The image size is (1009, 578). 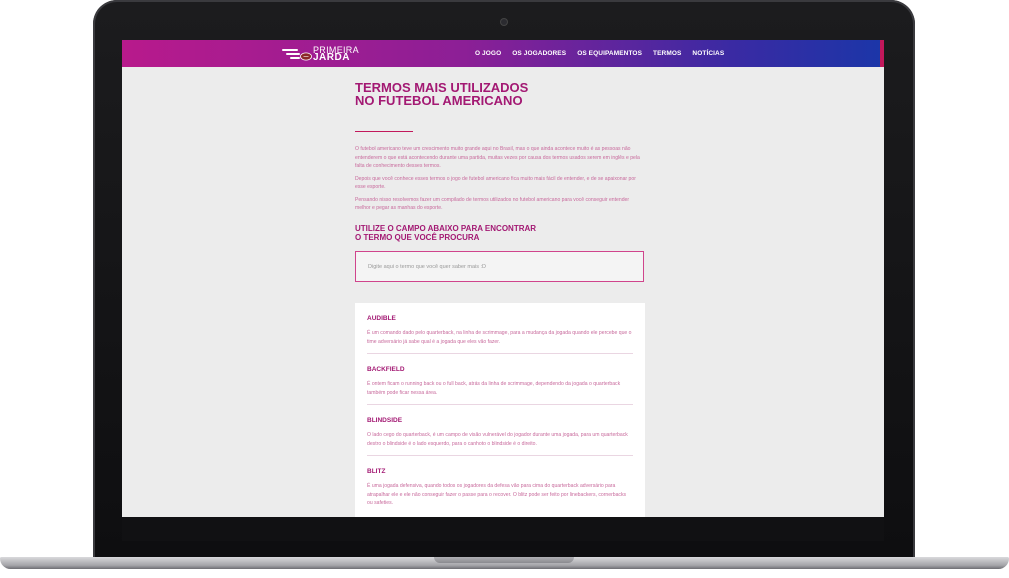 What do you see at coordinates (667, 53) in the screenshot?
I see `nav-item-termos: TERMOS` at bounding box center [667, 53].